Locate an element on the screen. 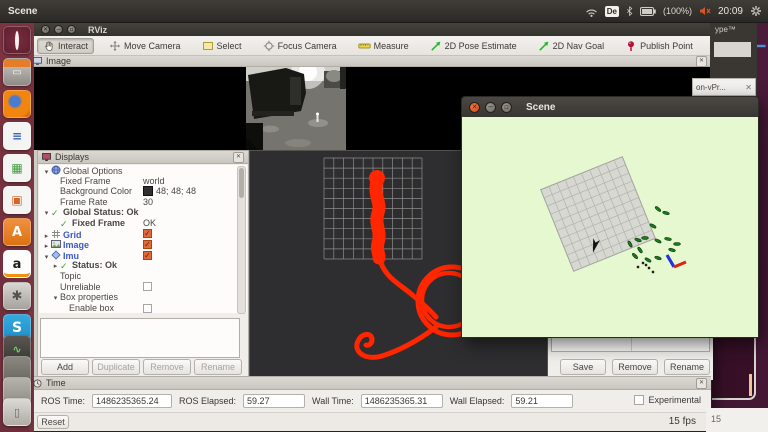 The width and height of the screenshot is (768, 432). display-row-grid: ▸ Grid ✓ is located at coordinates (143, 234).